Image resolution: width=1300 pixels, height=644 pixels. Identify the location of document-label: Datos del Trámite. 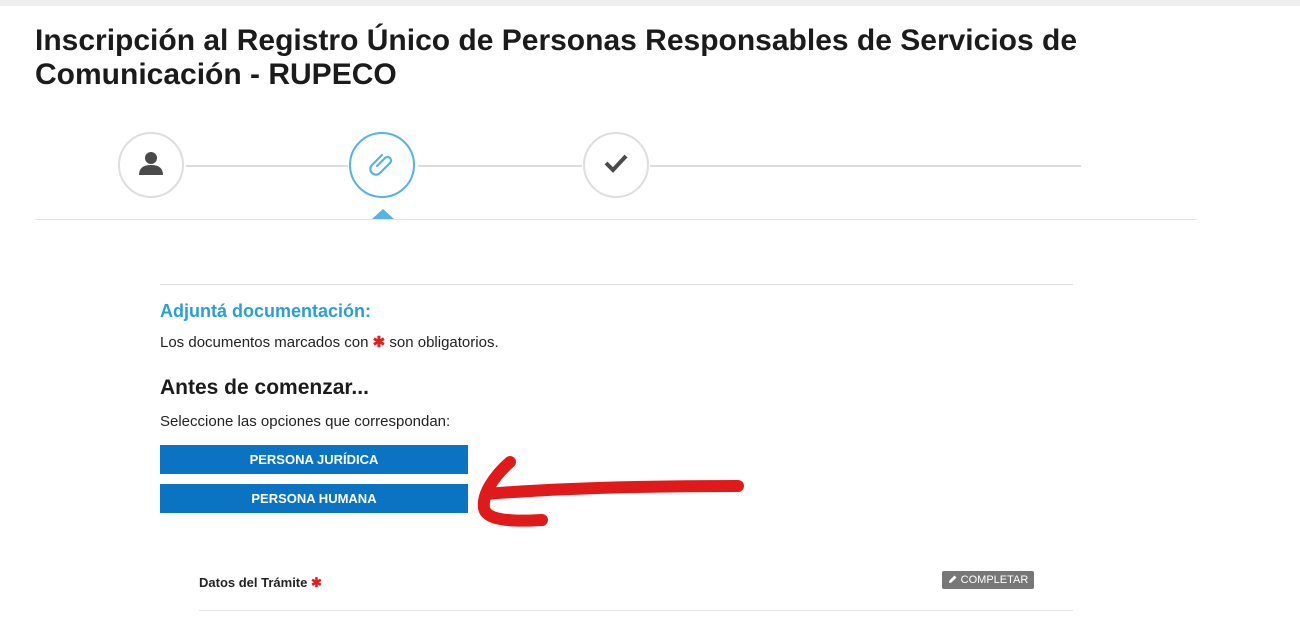
(253, 582).